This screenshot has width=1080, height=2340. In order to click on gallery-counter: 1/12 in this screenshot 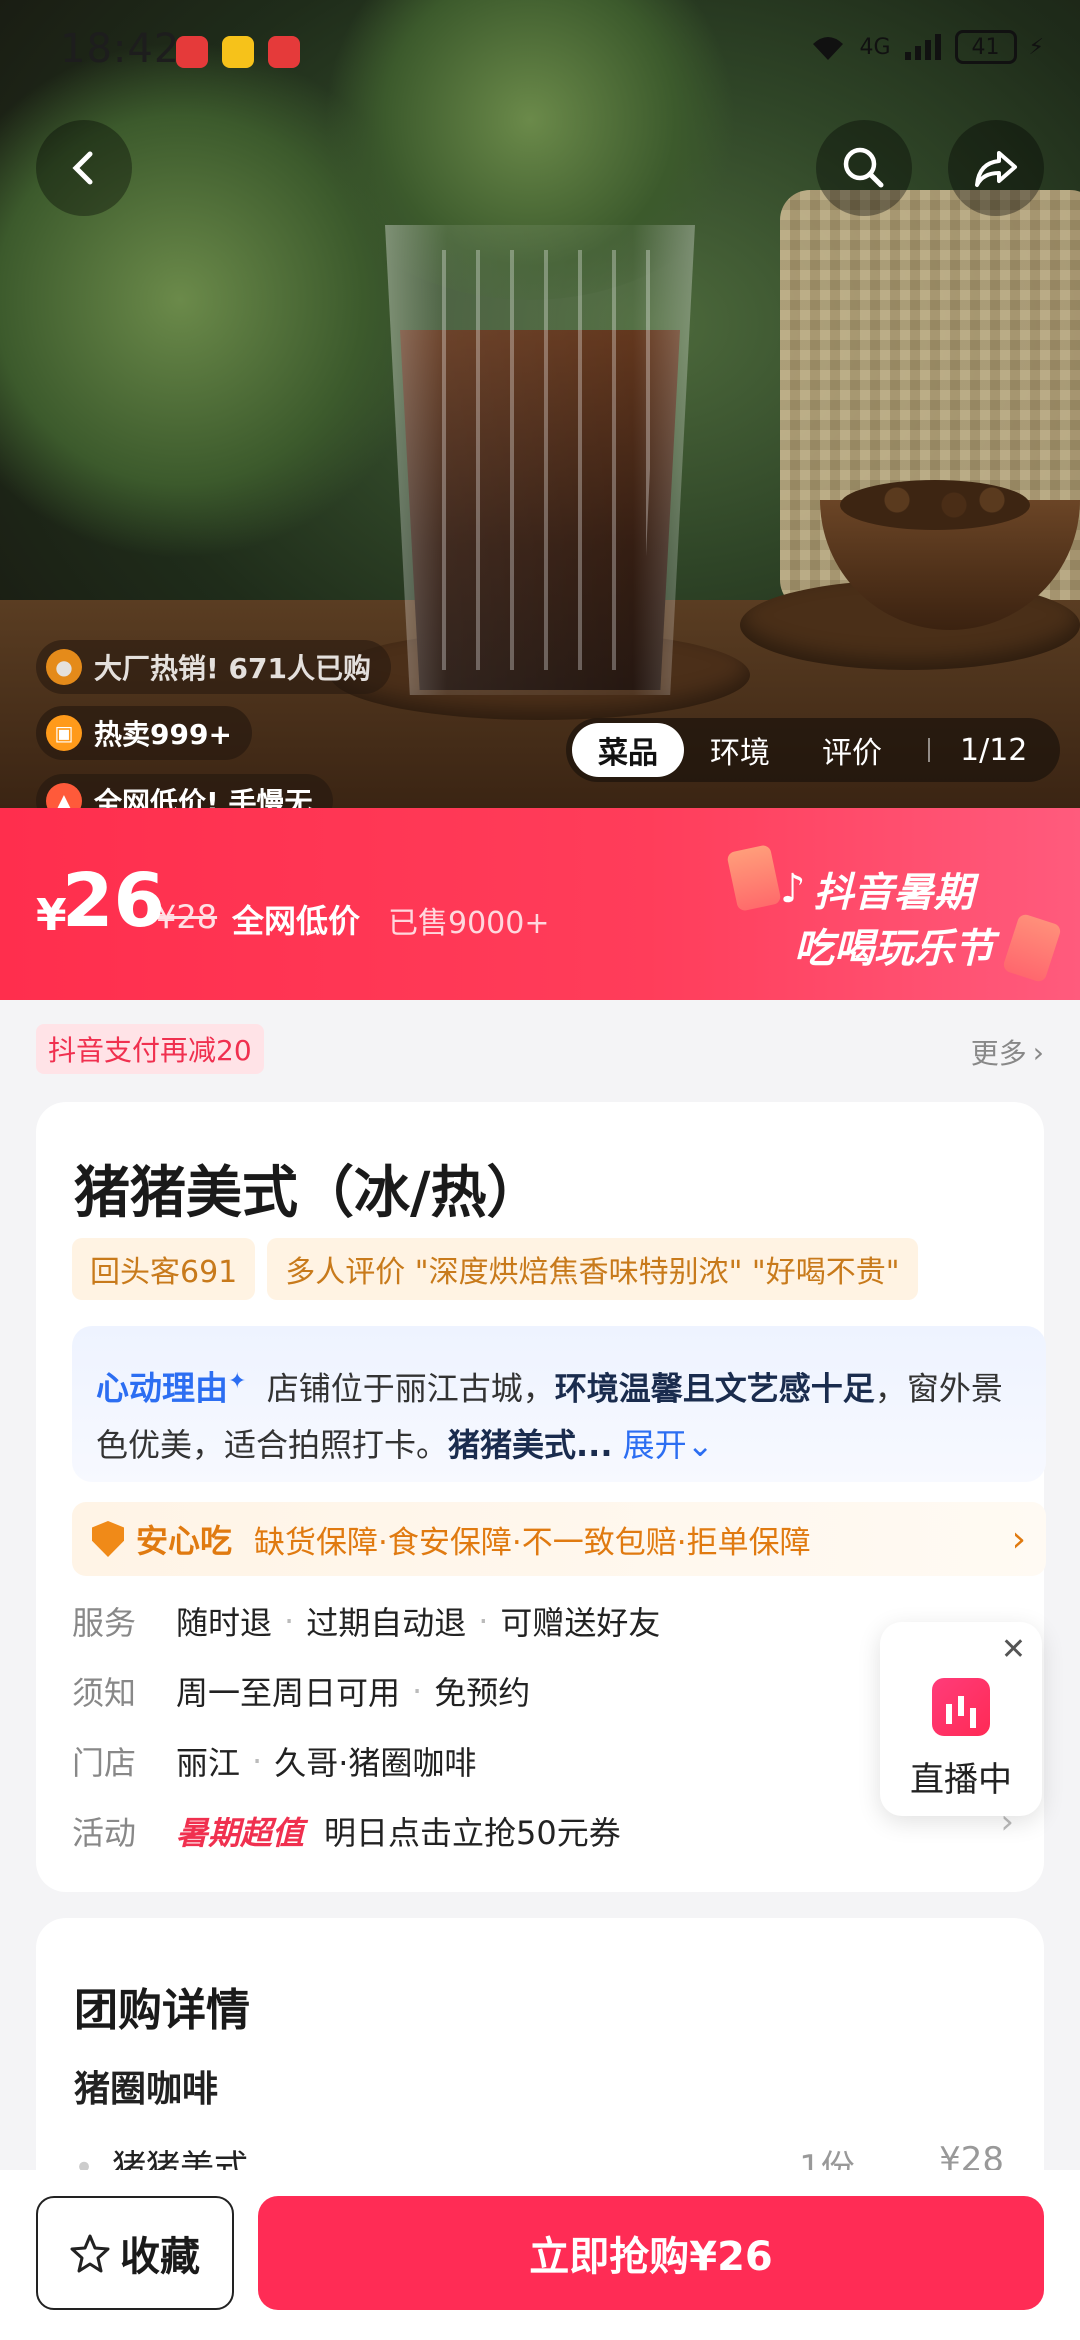, I will do `click(994, 750)`.